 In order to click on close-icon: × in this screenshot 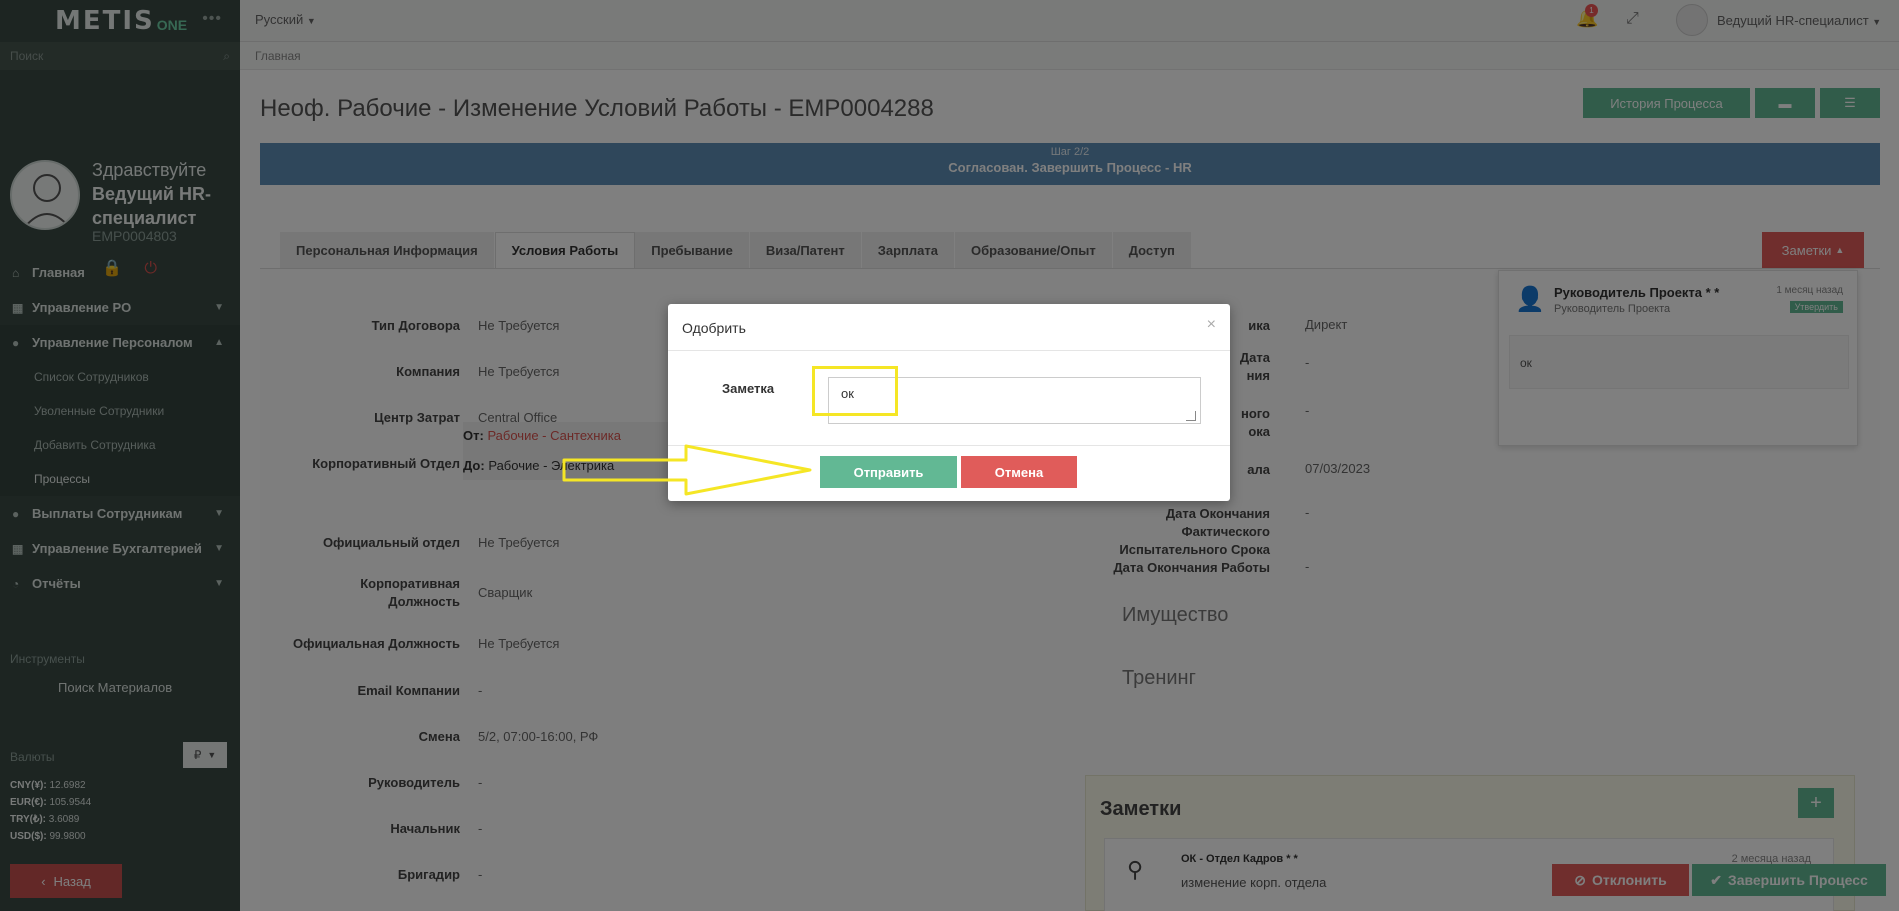, I will do `click(1211, 325)`.